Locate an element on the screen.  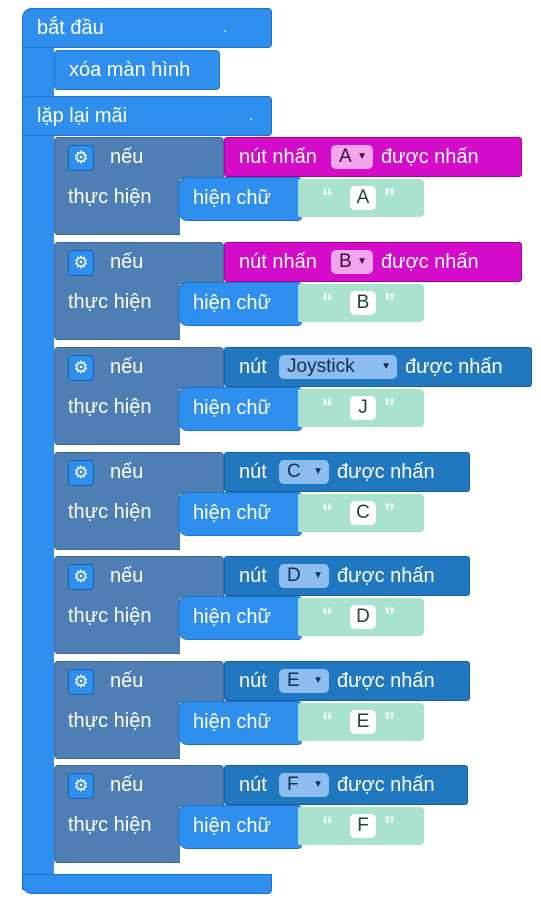
text-value: C is located at coordinates (363, 513).